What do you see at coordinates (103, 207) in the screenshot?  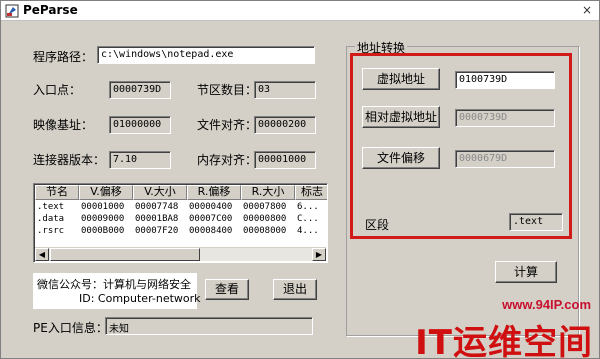 I see `cell-voffset: 00001000` at bounding box center [103, 207].